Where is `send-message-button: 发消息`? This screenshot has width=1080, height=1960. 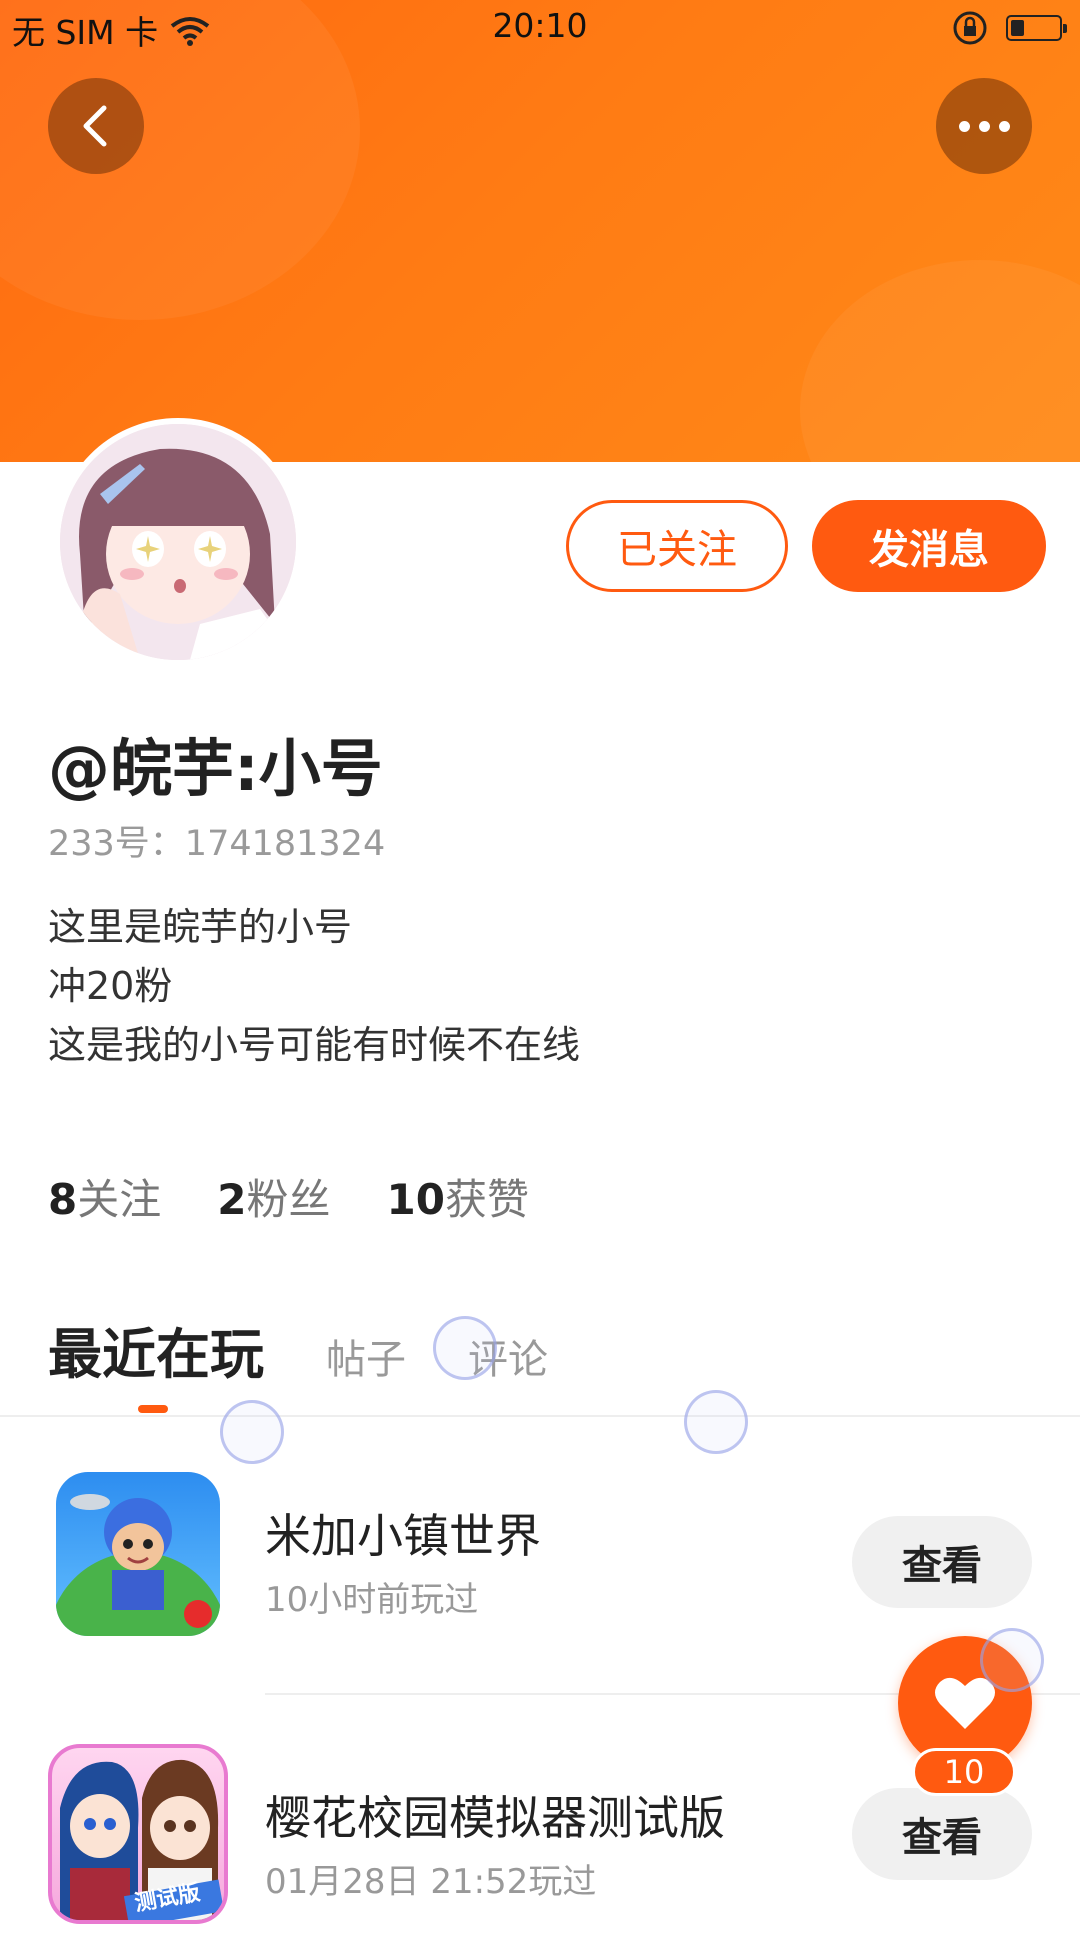 send-message-button: 发消息 is located at coordinates (929, 546).